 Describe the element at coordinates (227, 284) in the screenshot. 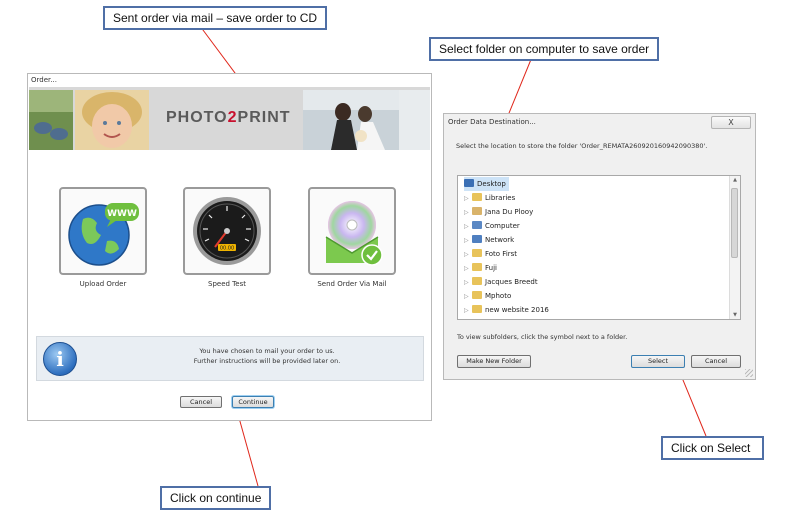

I see `speed-test-label: Speed Test` at that location.